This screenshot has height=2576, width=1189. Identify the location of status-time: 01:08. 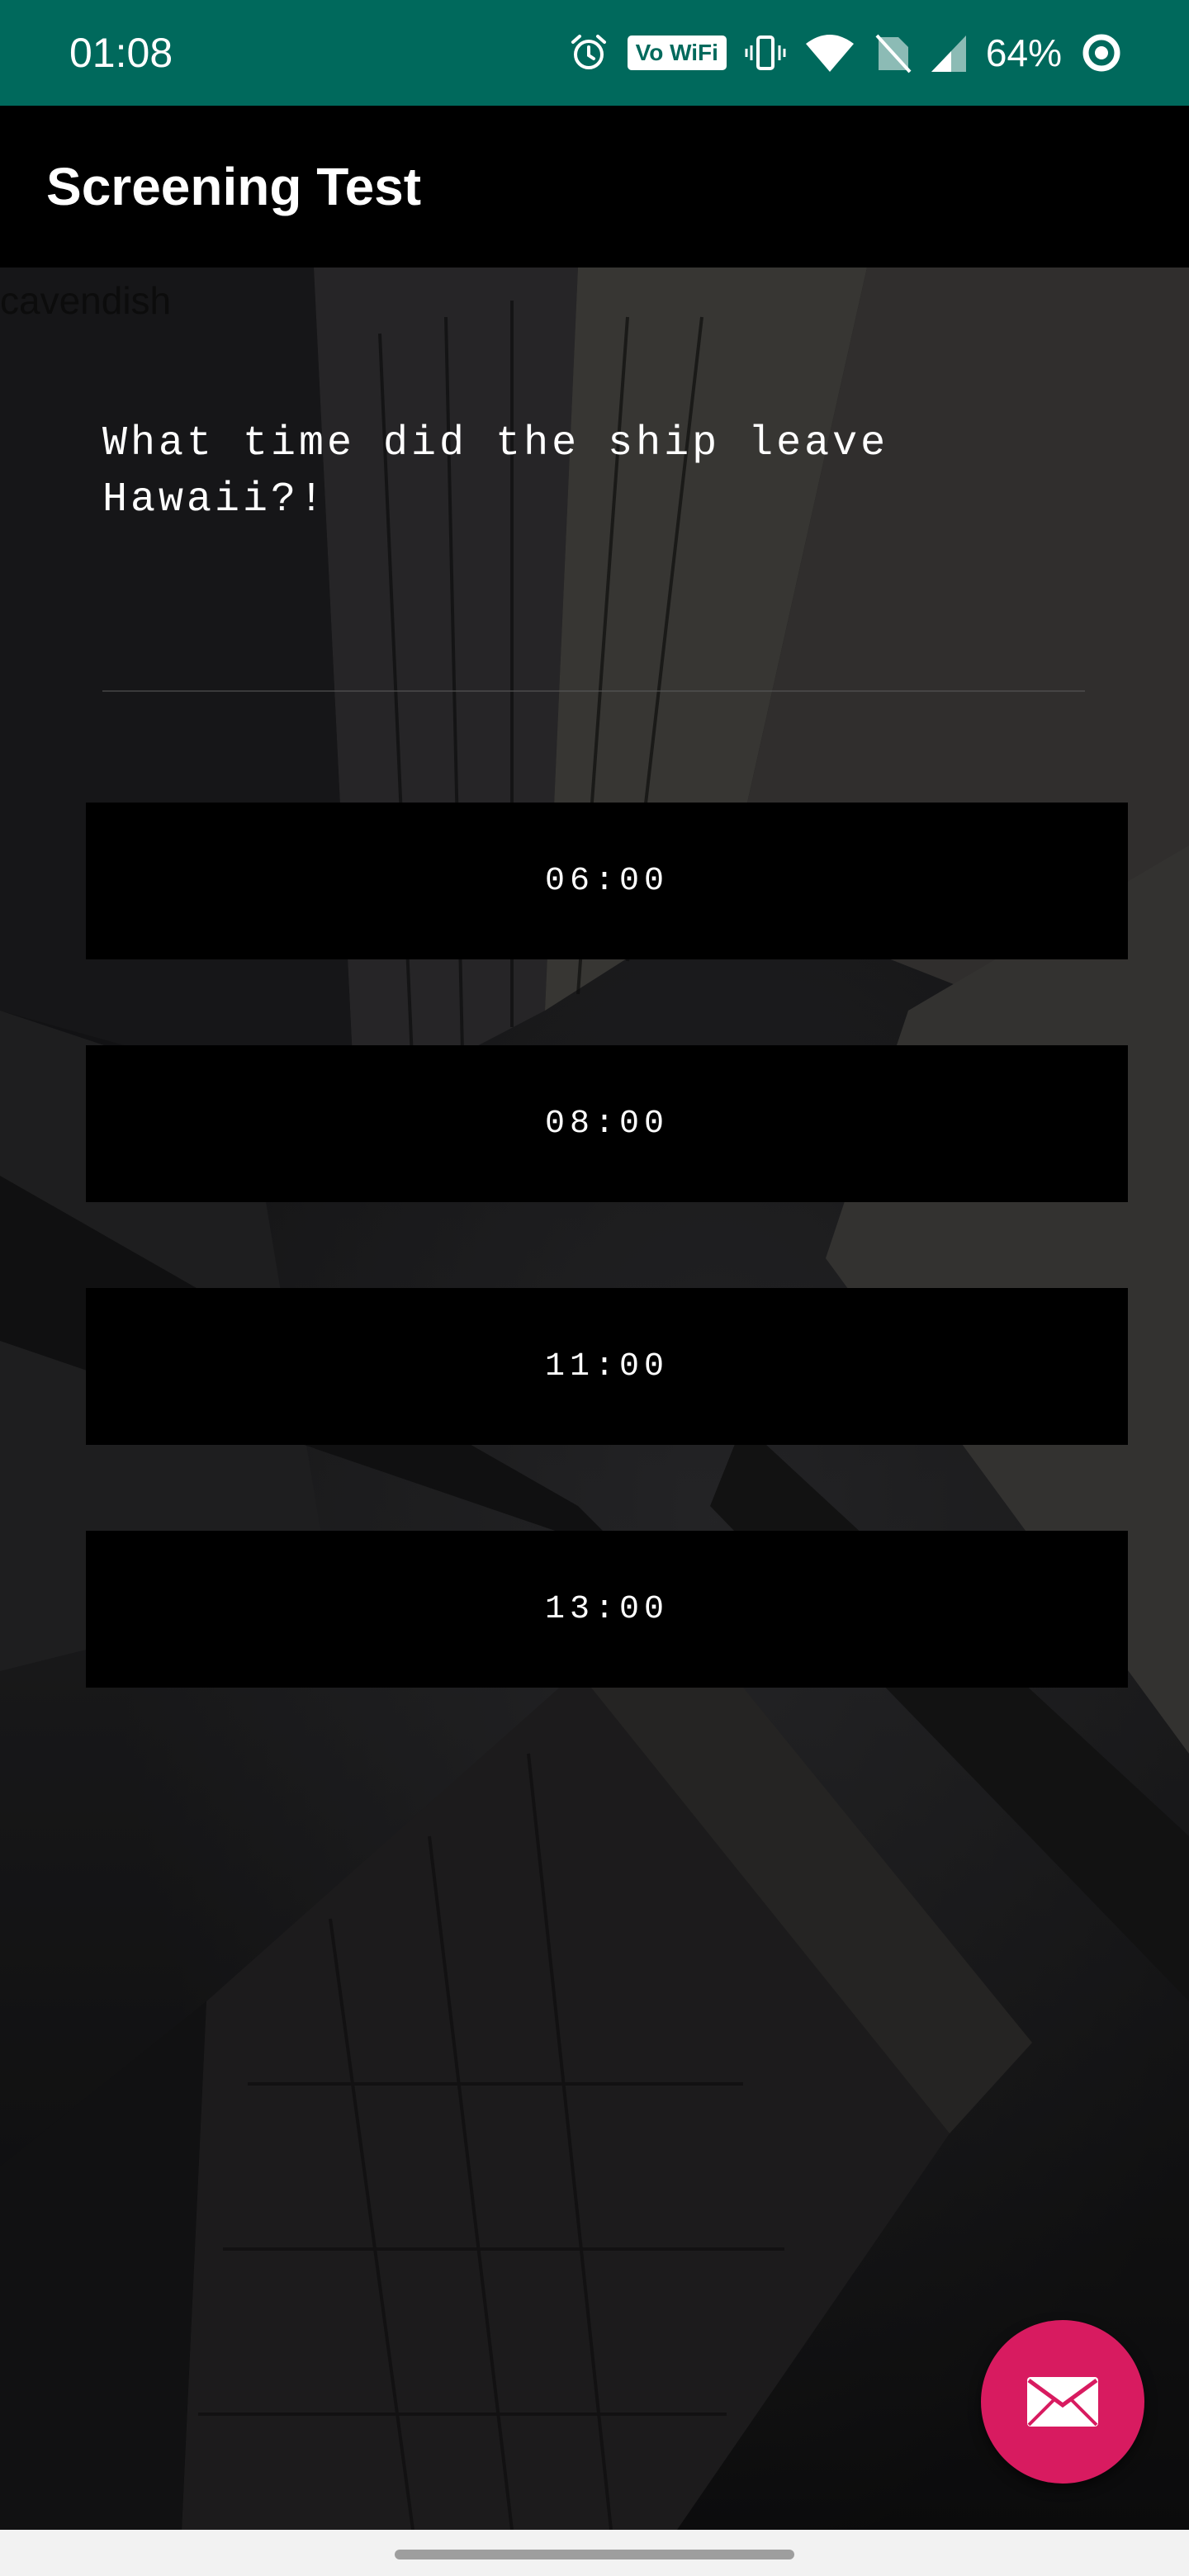
(121, 53).